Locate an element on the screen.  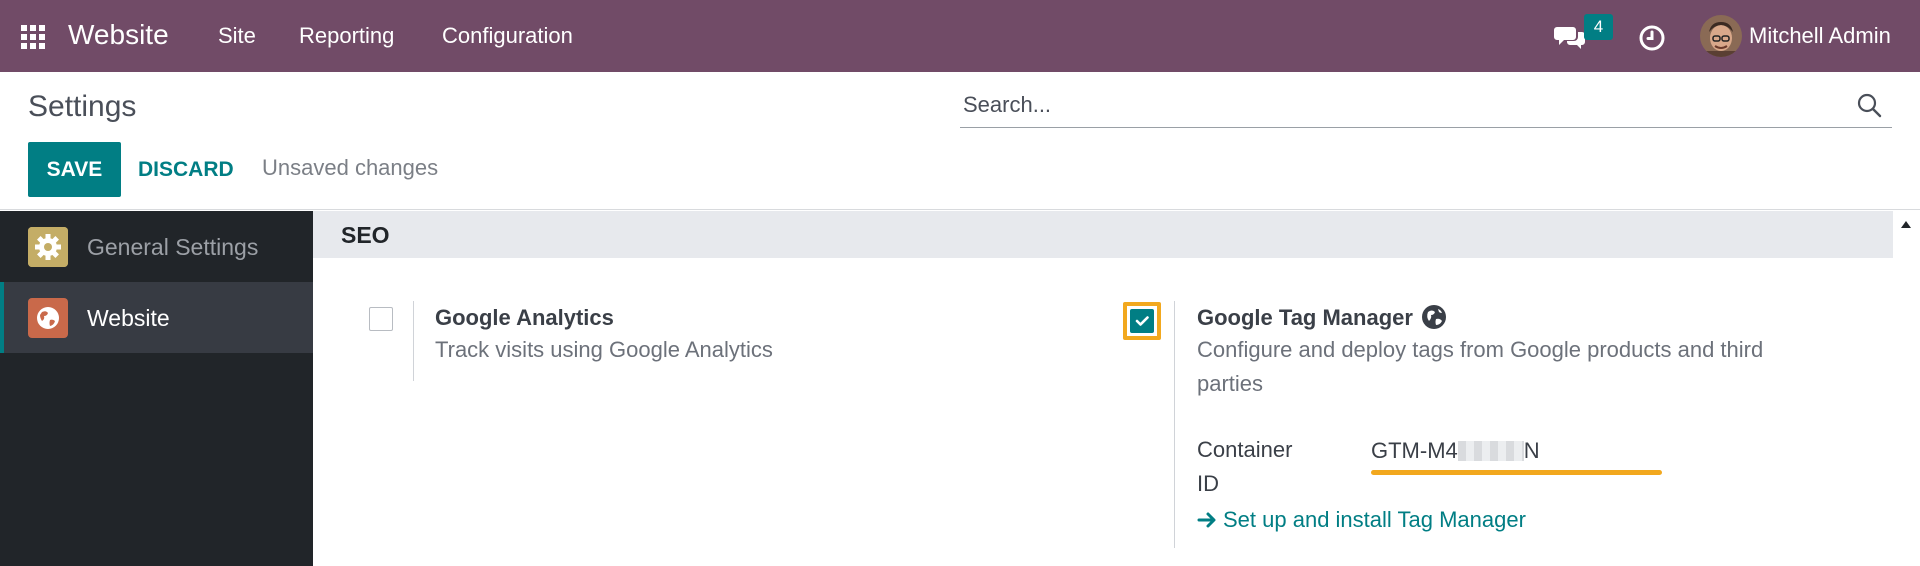
website-globe-icon is located at coordinates (48, 318).